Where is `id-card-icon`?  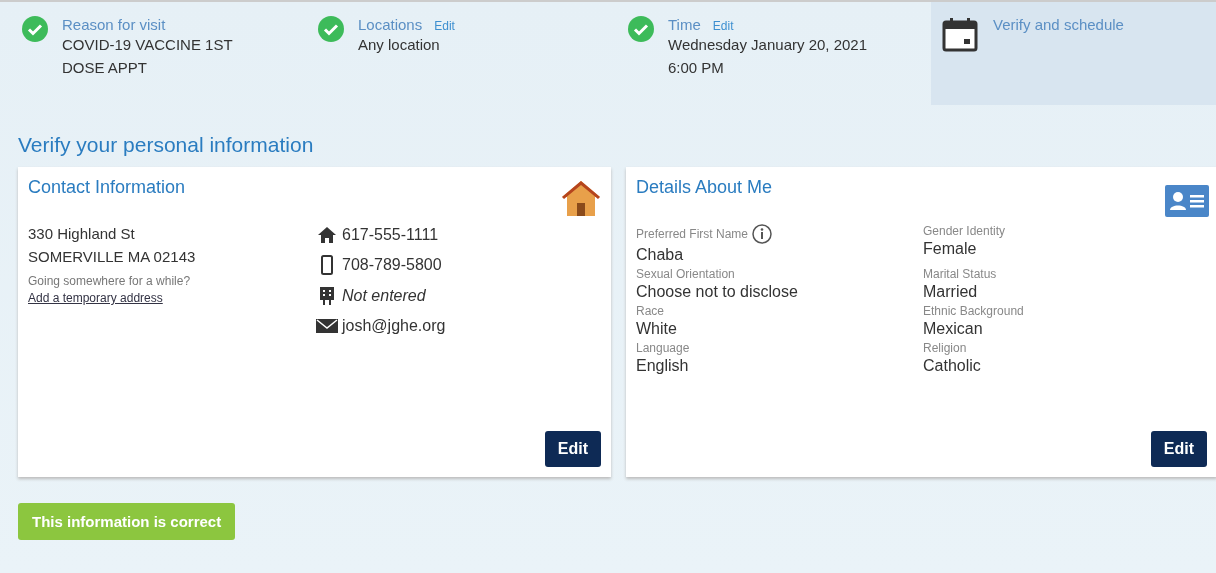 id-card-icon is located at coordinates (1187, 201).